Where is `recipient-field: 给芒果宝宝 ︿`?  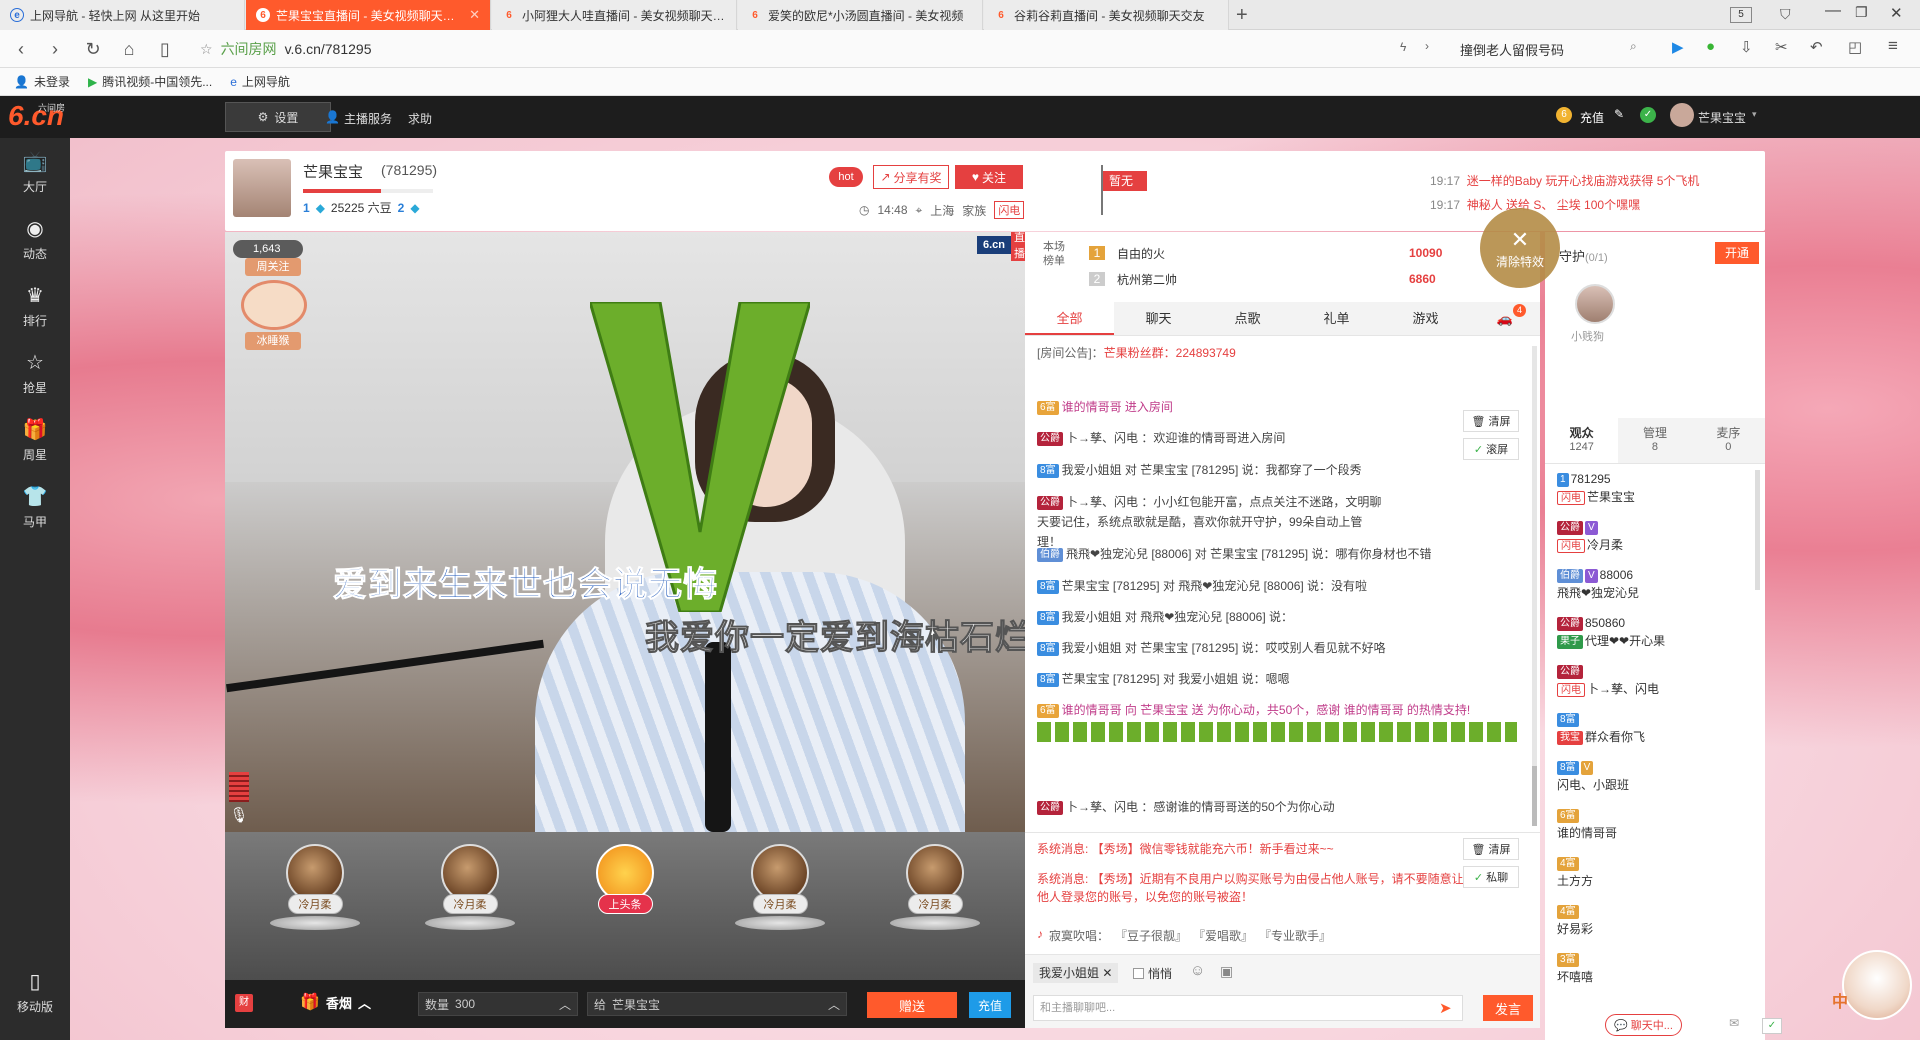
recipient-field: 给芒果宝宝 ︿ is located at coordinates (717, 1004).